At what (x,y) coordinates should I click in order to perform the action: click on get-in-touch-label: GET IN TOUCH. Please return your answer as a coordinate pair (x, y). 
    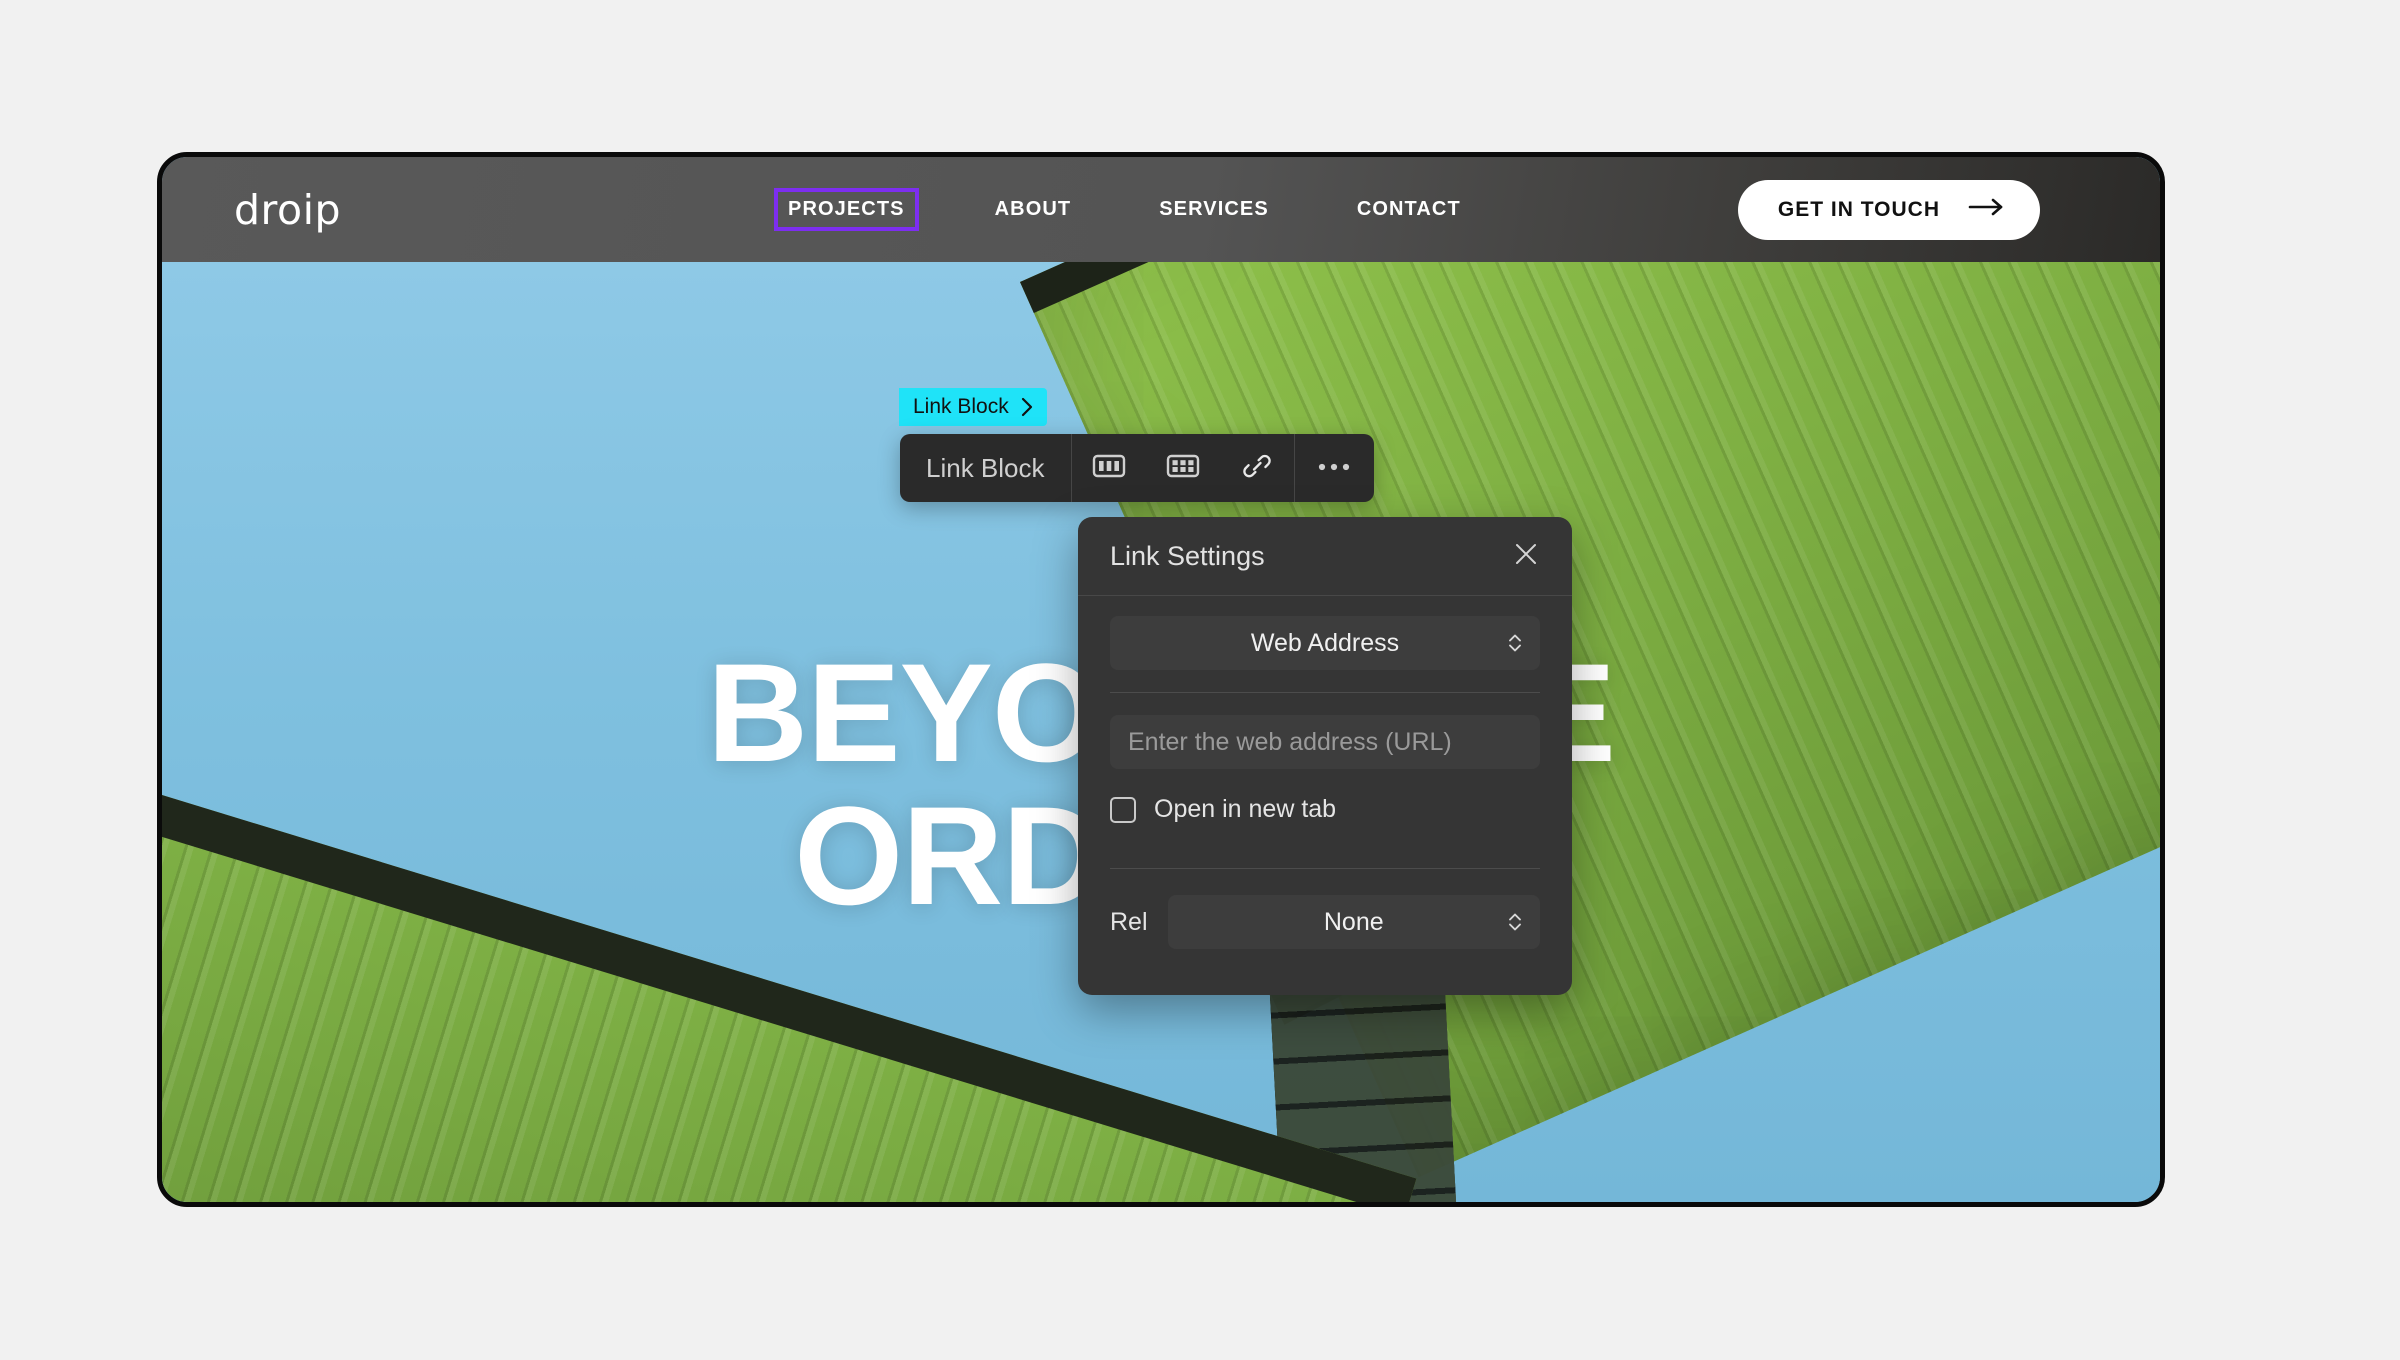
    Looking at the image, I should click on (1858, 209).